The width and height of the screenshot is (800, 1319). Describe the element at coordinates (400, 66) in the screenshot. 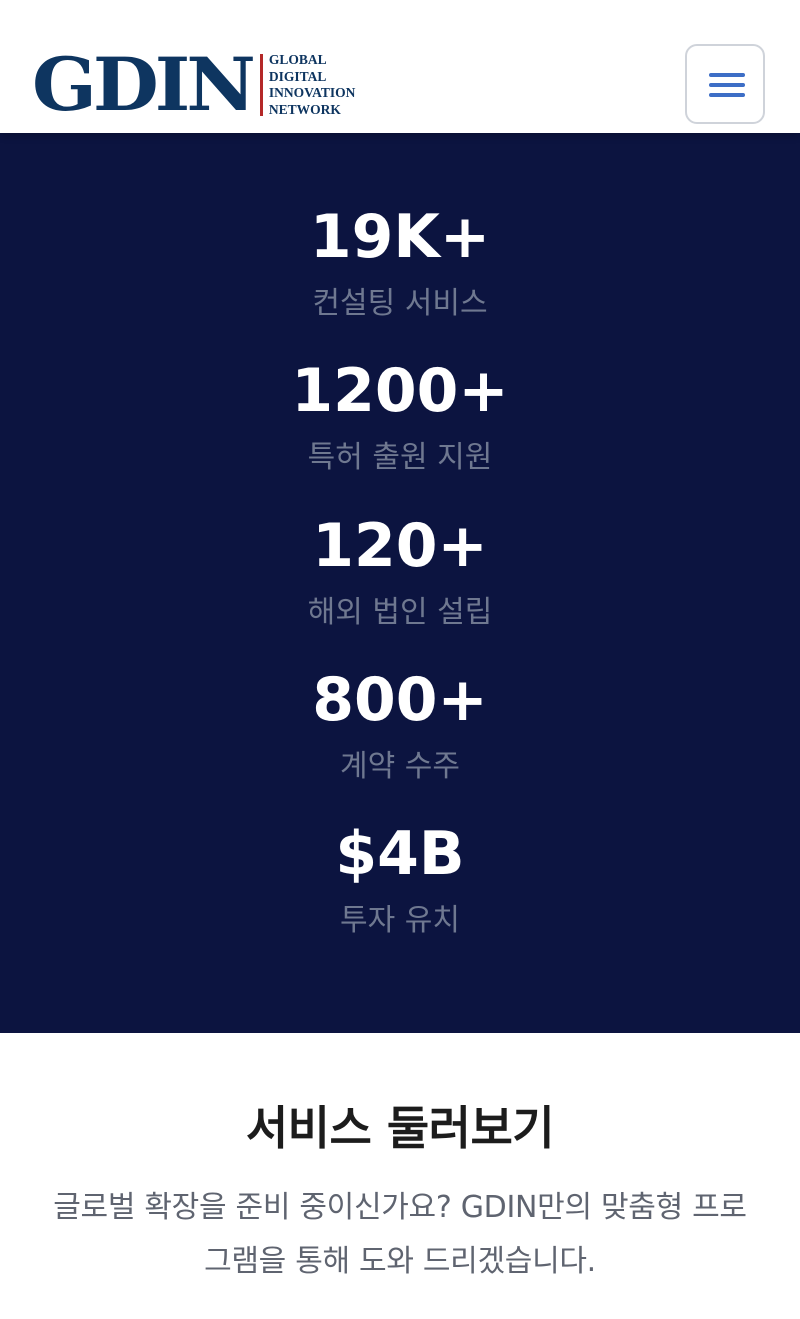

I see `site-header: GDIN GLOBAL DIGITAL INNOVATION NETWORK` at that location.